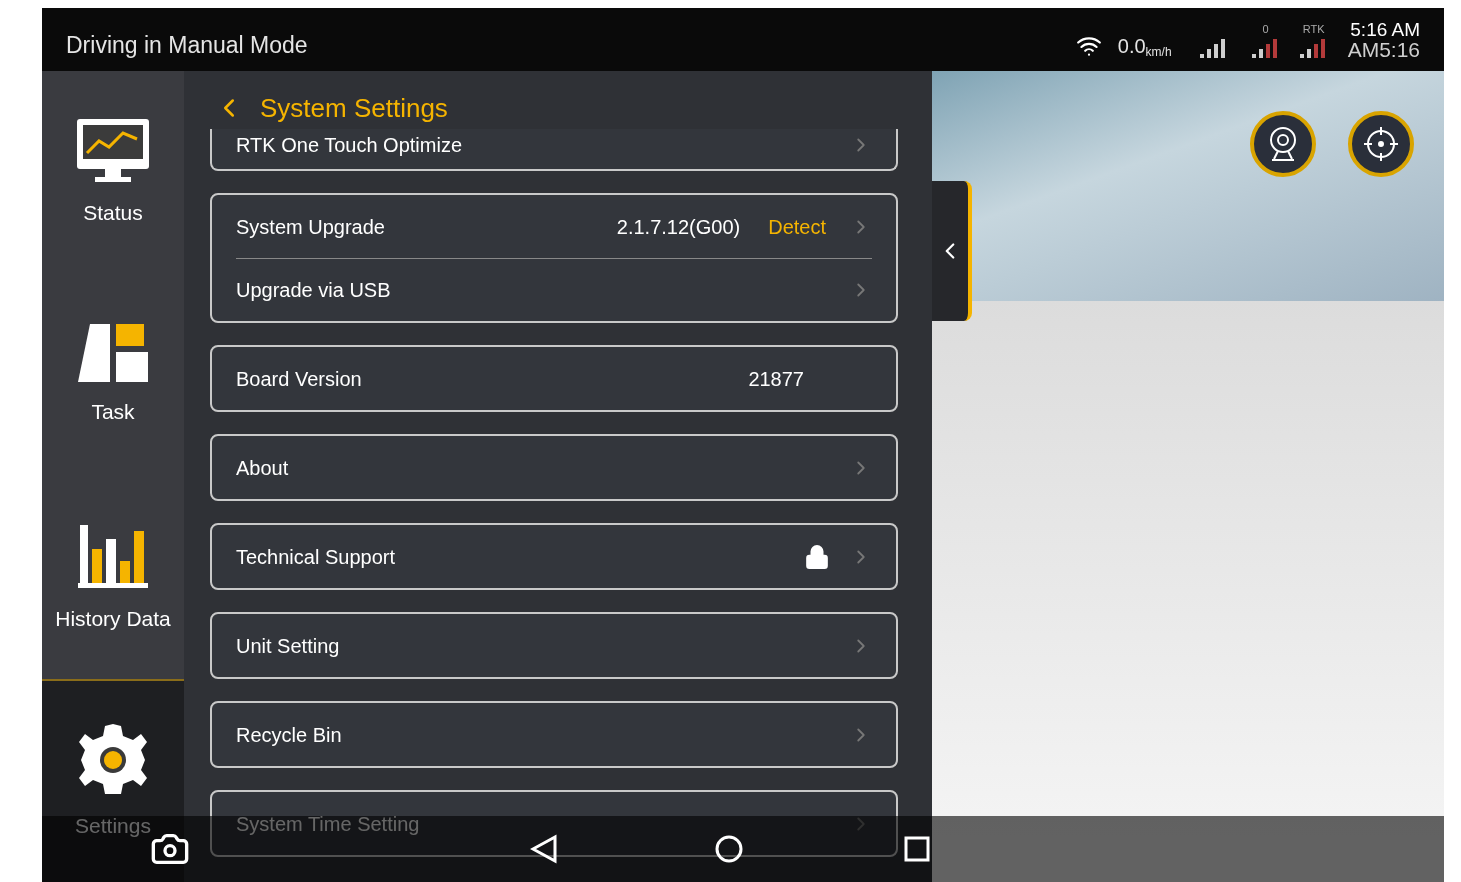 The width and height of the screenshot is (1461, 882). I want to click on clock-time: 5:16 AM, so click(1385, 29).